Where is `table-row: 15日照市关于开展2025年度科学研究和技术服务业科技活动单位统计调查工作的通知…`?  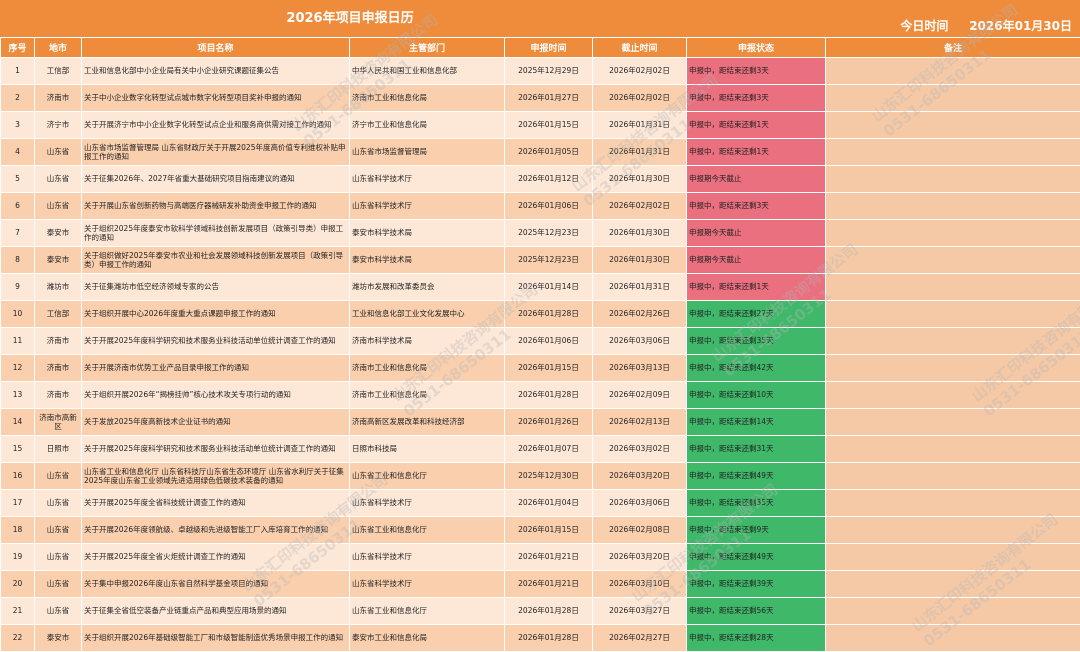 table-row: 15日照市关于开展2025年度科学研究和技术服务业科技活动单位统计调查工作的通知… is located at coordinates (540, 449).